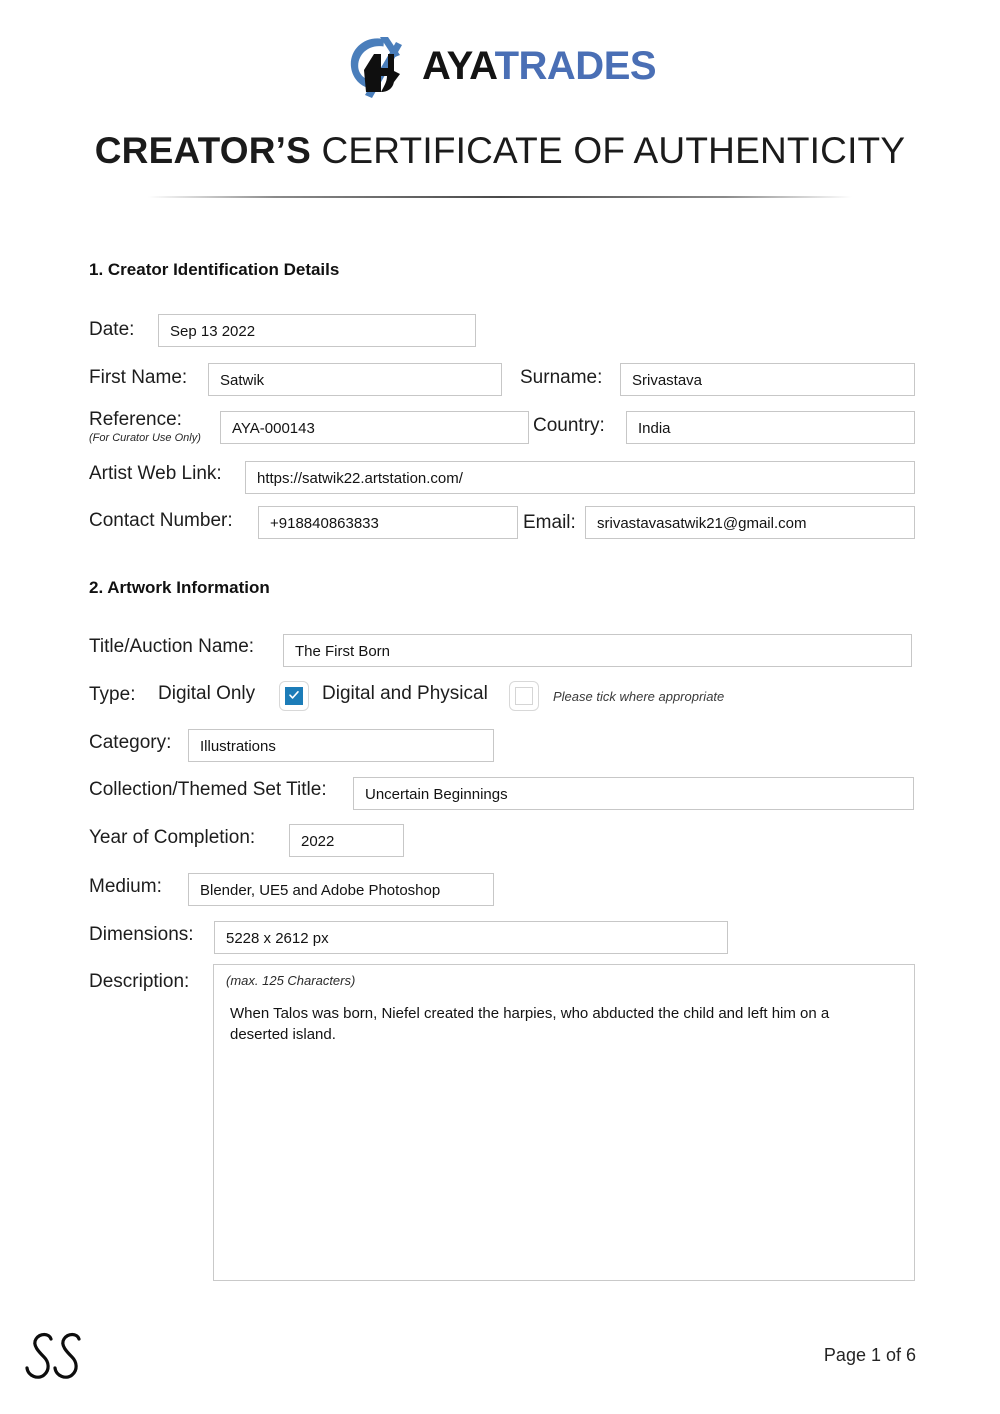 This screenshot has width=1000, height=1414. I want to click on brand-name-aya: AYA, so click(458, 66).